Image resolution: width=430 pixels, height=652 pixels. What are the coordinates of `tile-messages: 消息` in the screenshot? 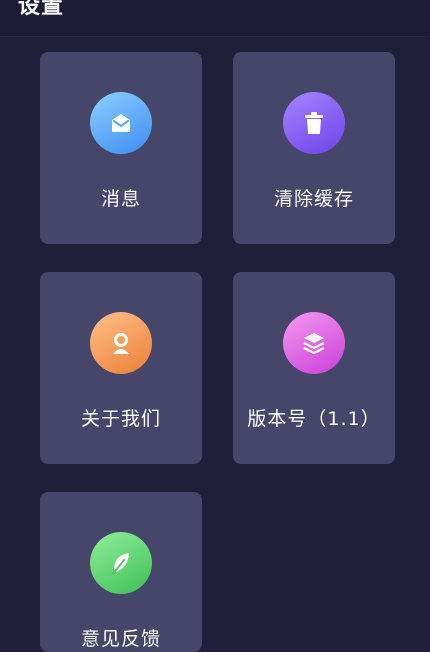 It's located at (121, 148).